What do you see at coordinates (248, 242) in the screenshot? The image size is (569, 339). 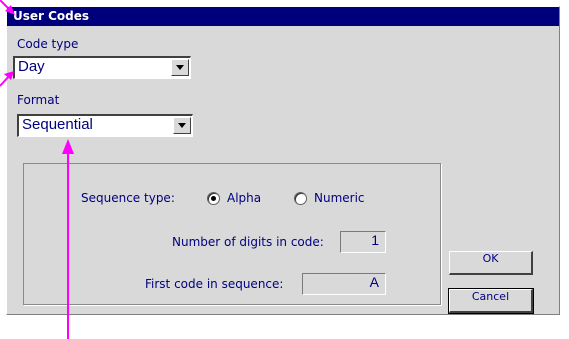 I see `digits-label: Number of digits in code:` at bounding box center [248, 242].